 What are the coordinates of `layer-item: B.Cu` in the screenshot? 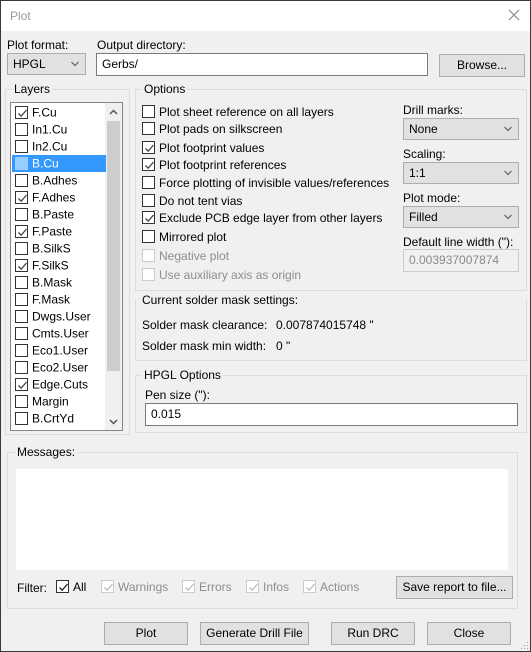 It's located at (59, 163).